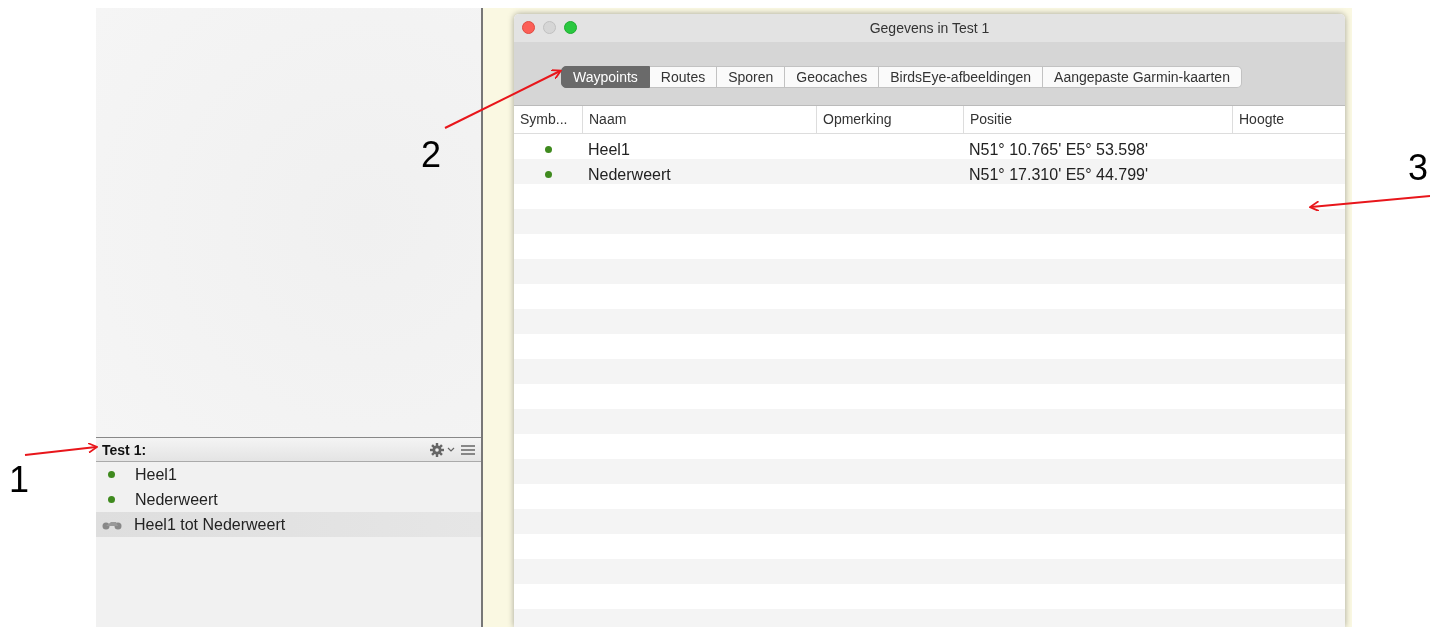  What do you see at coordinates (1142, 77) in the screenshot?
I see `tab: Aangepaste Garmin-kaarten` at bounding box center [1142, 77].